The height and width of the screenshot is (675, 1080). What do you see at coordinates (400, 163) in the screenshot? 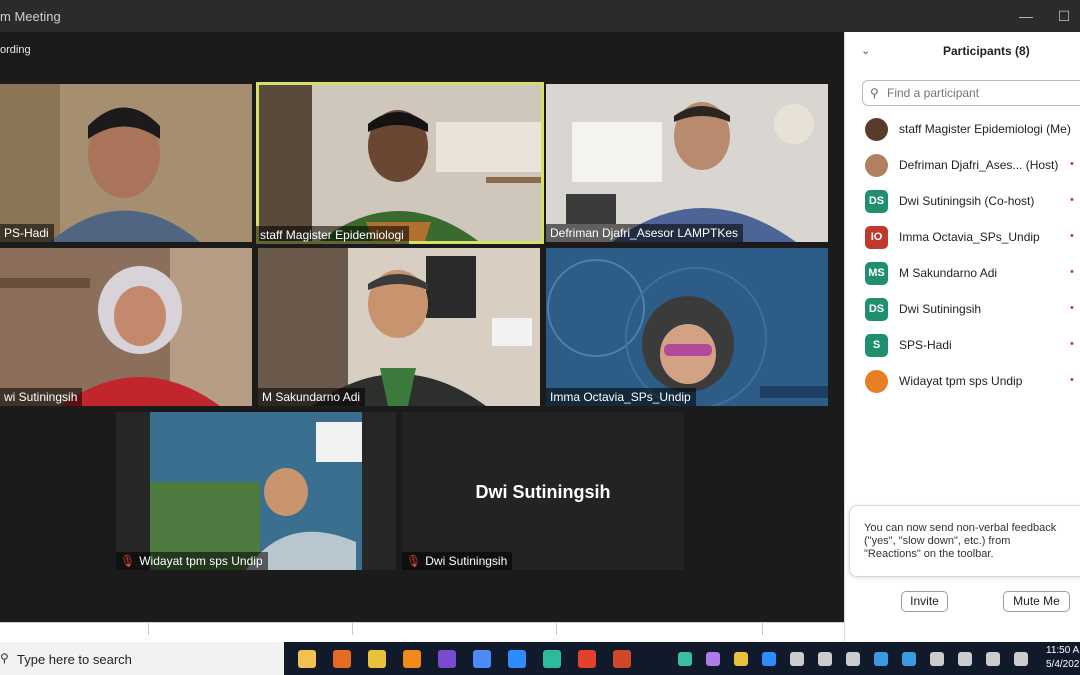
I see `active-speaker-tile: staff Magister Epidemiologi` at bounding box center [400, 163].